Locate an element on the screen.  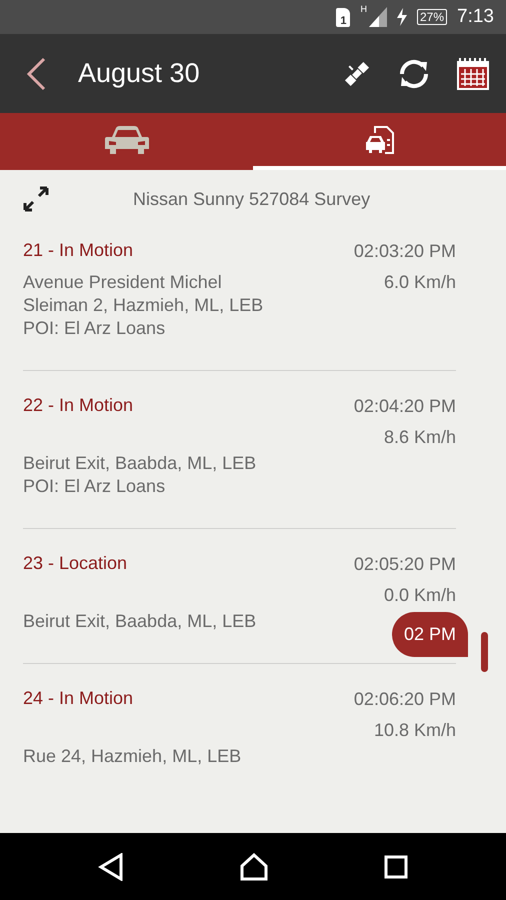
network-type: H is located at coordinates (363, 9).